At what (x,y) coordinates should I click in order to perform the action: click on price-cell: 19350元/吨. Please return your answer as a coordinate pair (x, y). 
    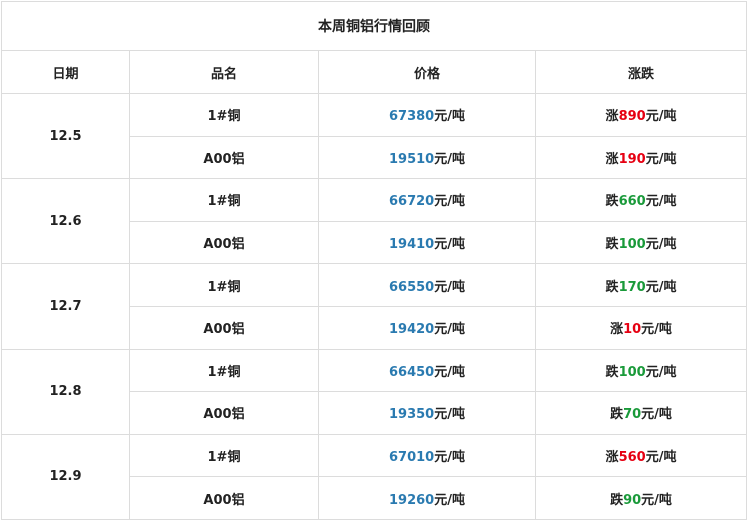
    Looking at the image, I should click on (427, 413).